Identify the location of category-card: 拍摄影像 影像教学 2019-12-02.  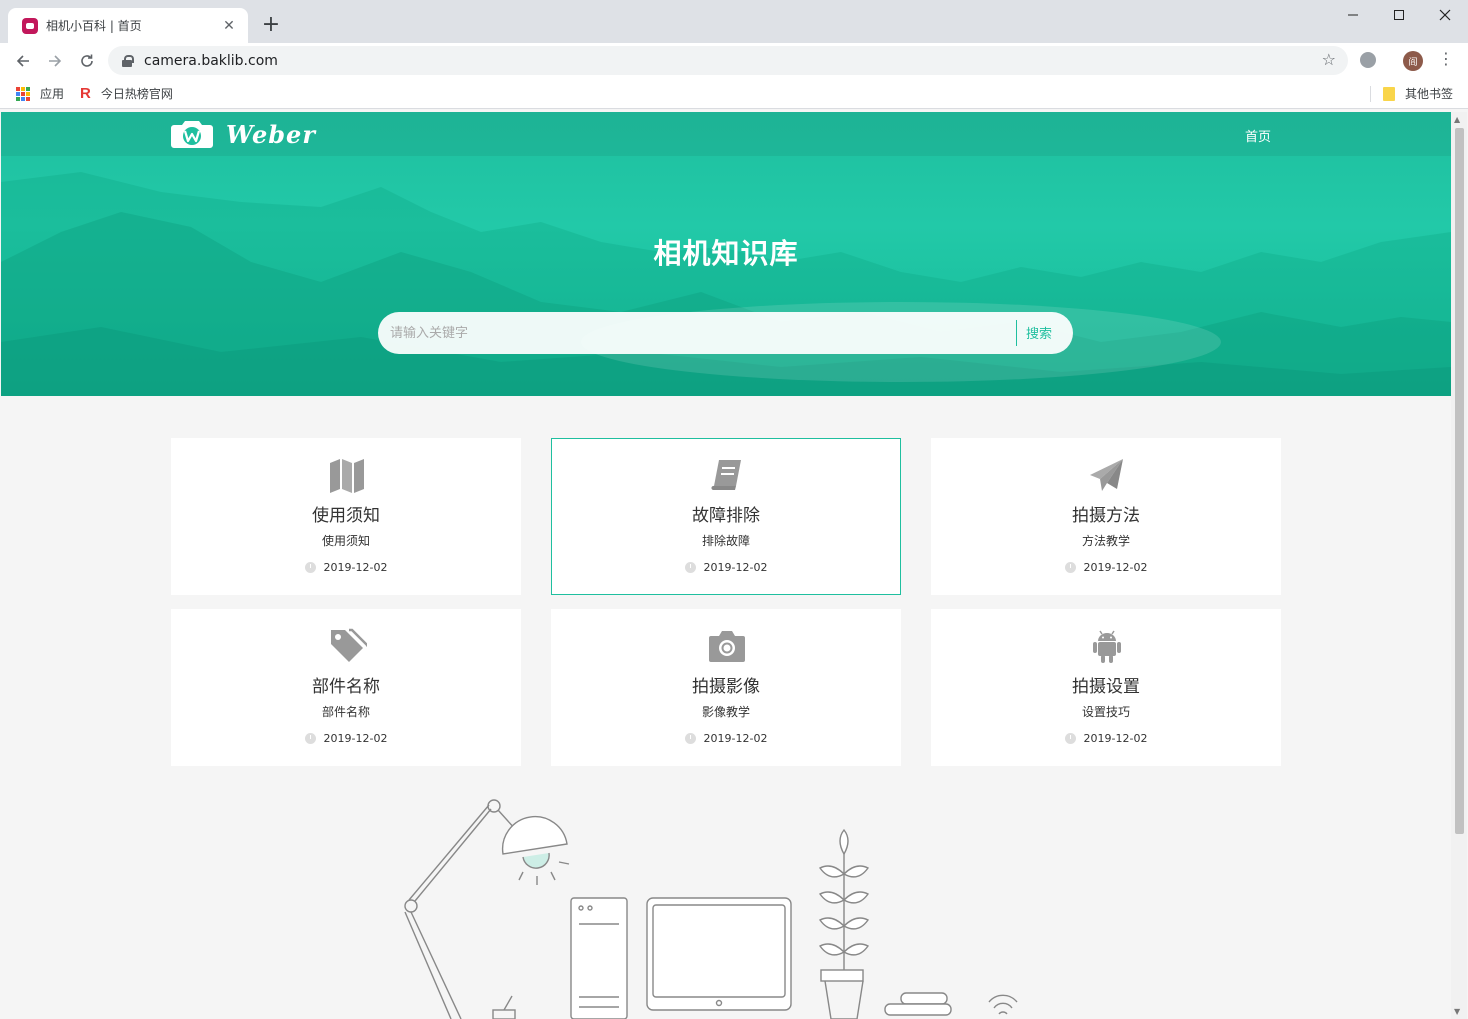
(726, 687).